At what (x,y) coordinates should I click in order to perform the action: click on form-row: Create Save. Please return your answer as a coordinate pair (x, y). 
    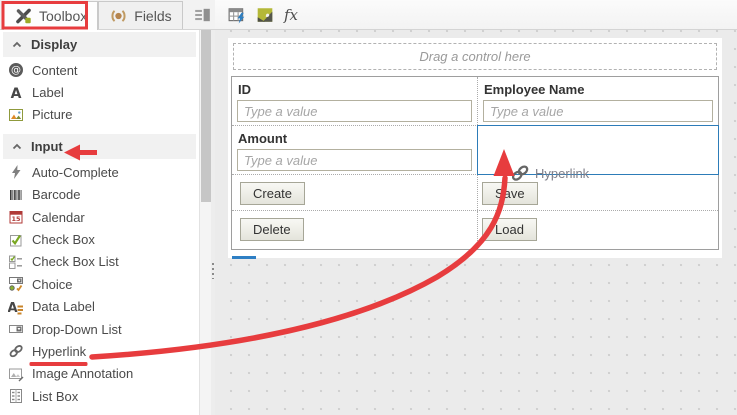
    Looking at the image, I should click on (475, 193).